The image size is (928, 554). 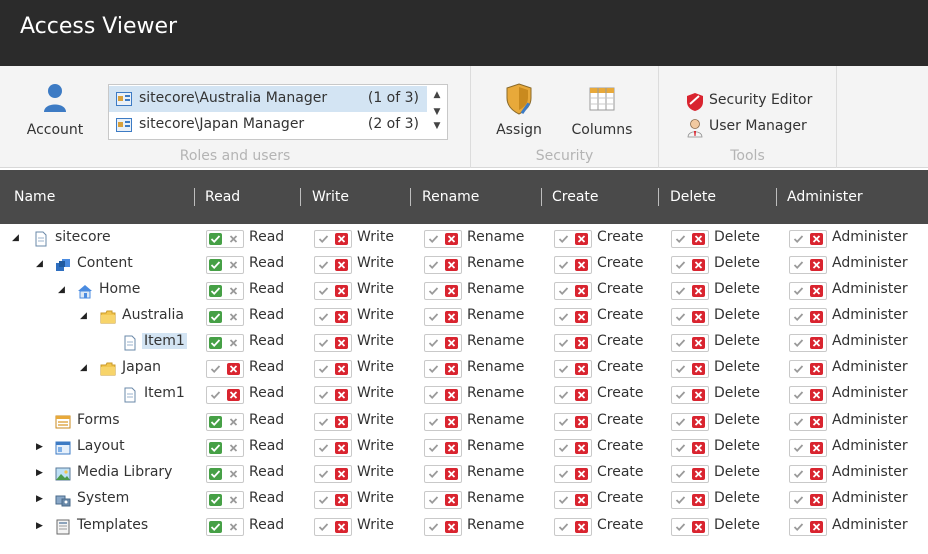 What do you see at coordinates (98, 420) in the screenshot?
I see `tree-node-label: Forms` at bounding box center [98, 420].